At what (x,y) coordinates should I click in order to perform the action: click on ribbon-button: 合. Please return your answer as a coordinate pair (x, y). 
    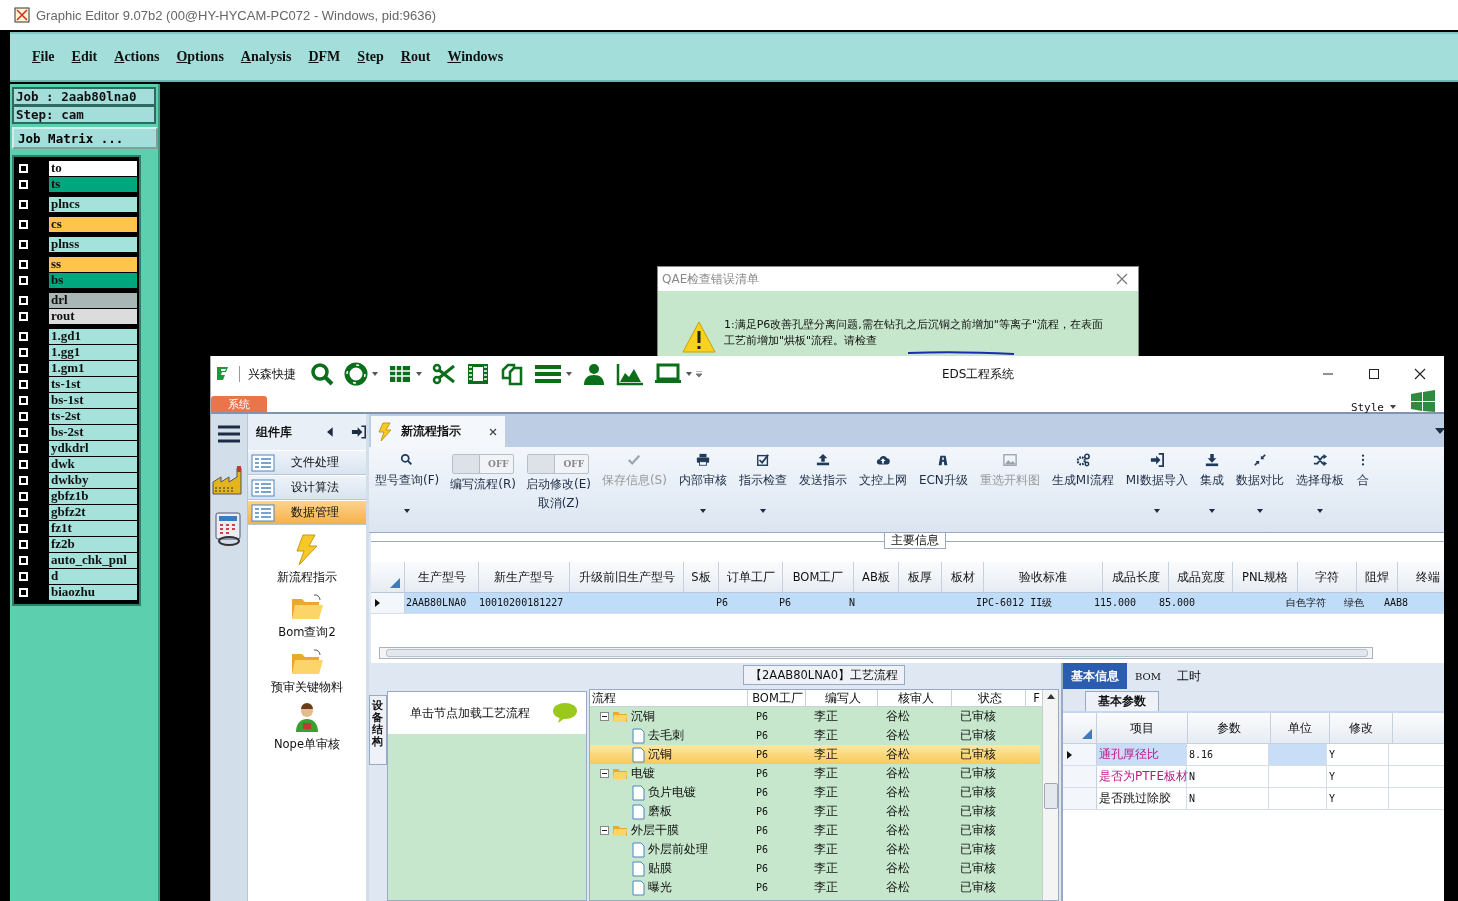
    Looking at the image, I should click on (1362, 489).